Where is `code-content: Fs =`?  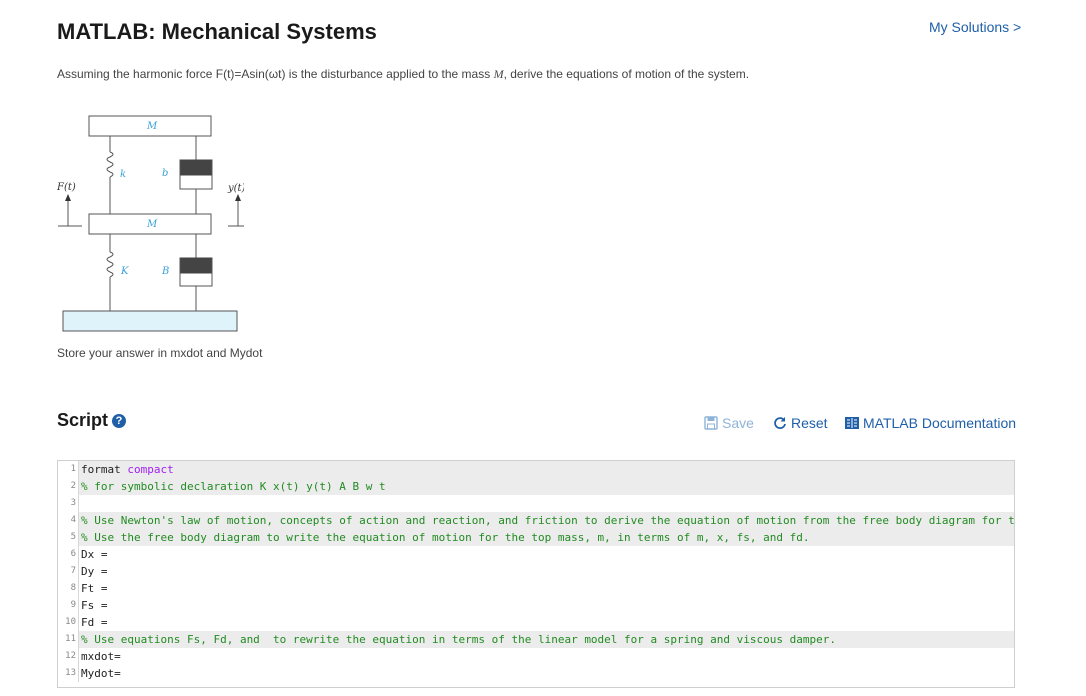
code-content: Fs = is located at coordinates (94, 605).